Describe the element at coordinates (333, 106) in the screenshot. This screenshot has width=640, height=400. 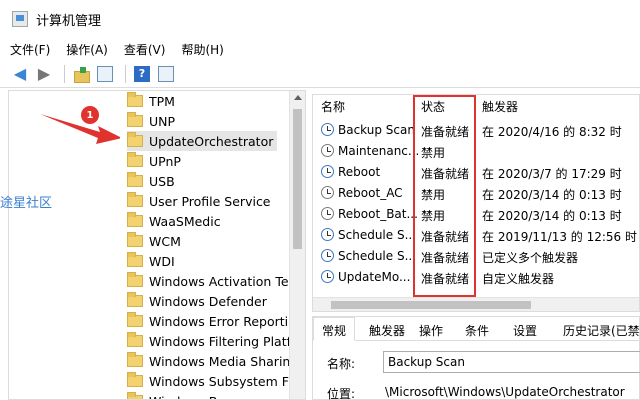
I see `column-header-name: 名称` at that location.